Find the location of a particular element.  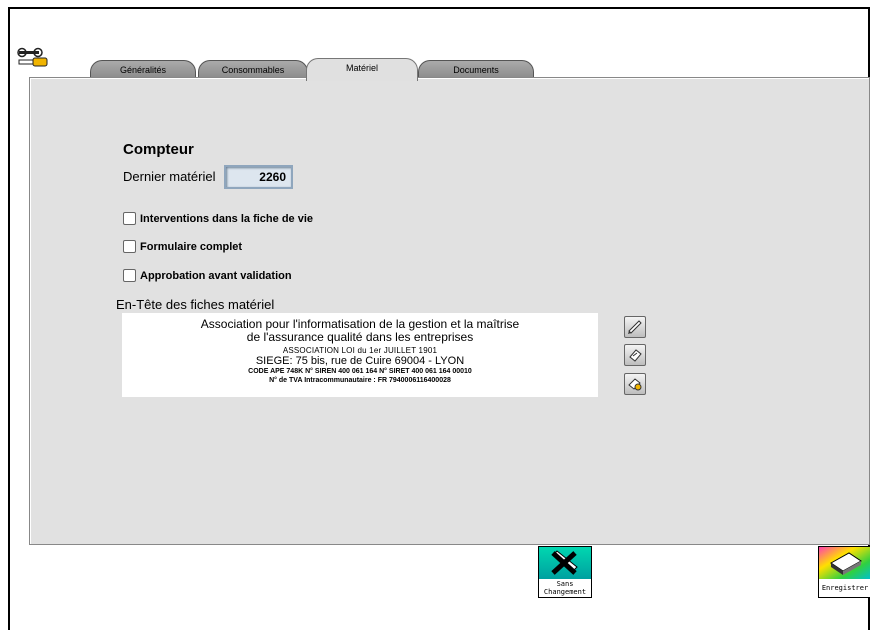

edit-icon is located at coordinates (635, 327).